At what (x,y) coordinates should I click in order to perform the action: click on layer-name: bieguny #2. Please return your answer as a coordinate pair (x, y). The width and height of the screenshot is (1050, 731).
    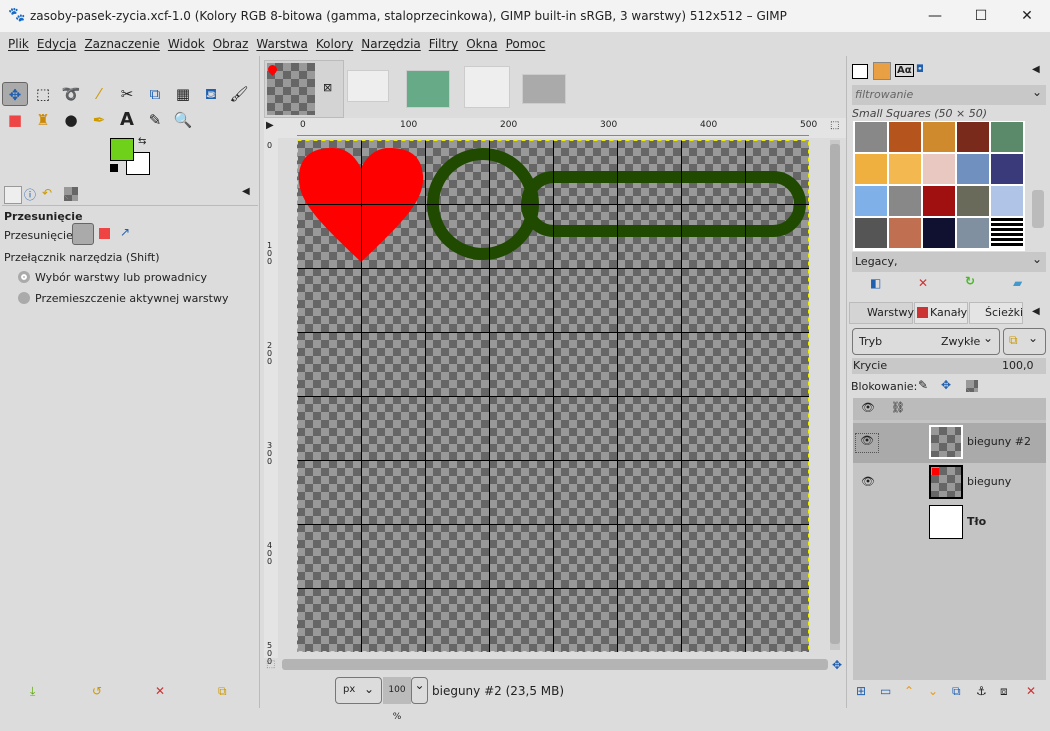
    Looking at the image, I should click on (999, 441).